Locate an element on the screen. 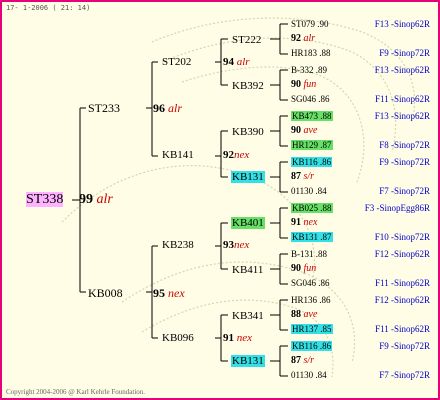 Image resolution: width=440 pixels, height=400 pixels. gen4-num: 92 is located at coordinates (296, 38).